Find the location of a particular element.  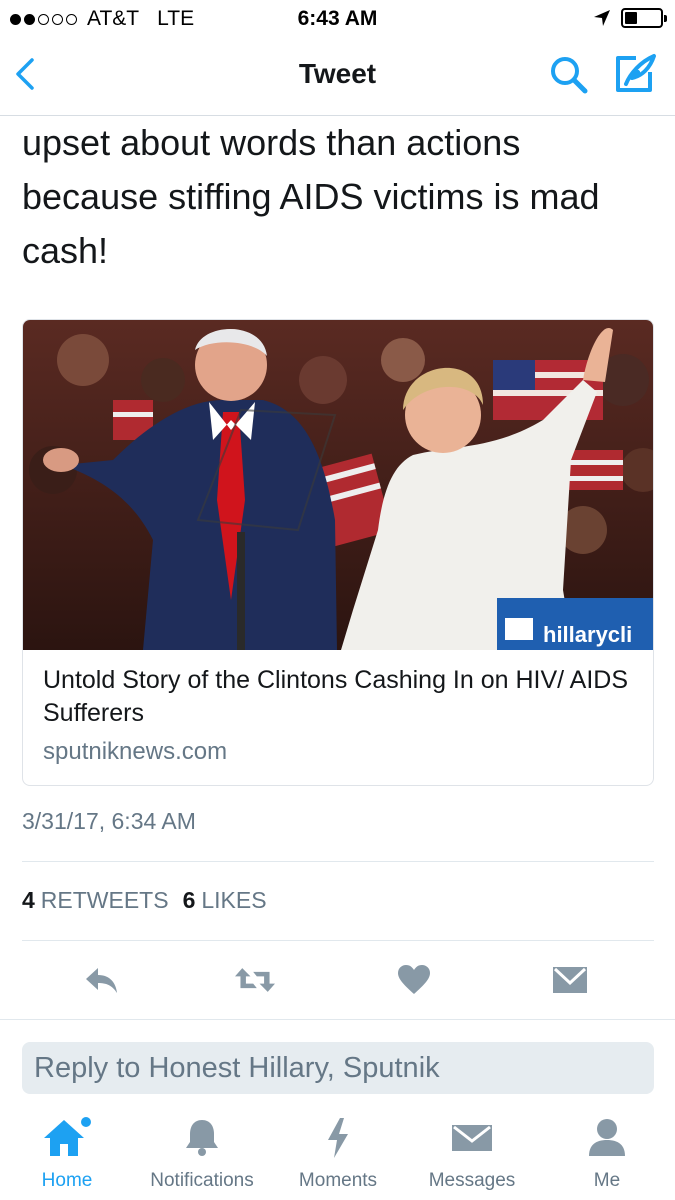

reply-button is located at coordinates (102, 980).